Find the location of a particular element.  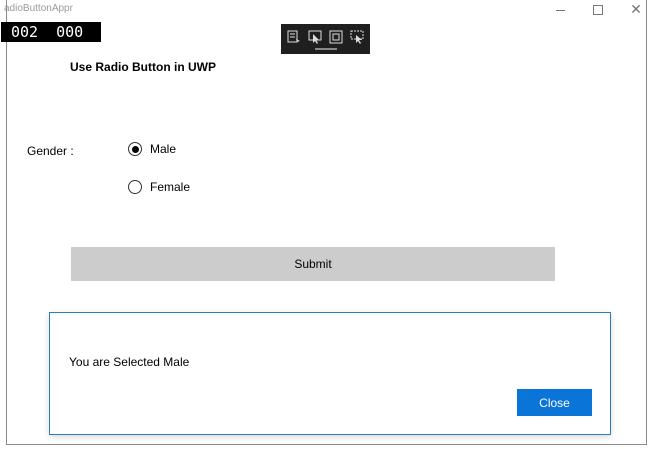

frame-rate-counter: 002 000 is located at coordinates (51, 32).